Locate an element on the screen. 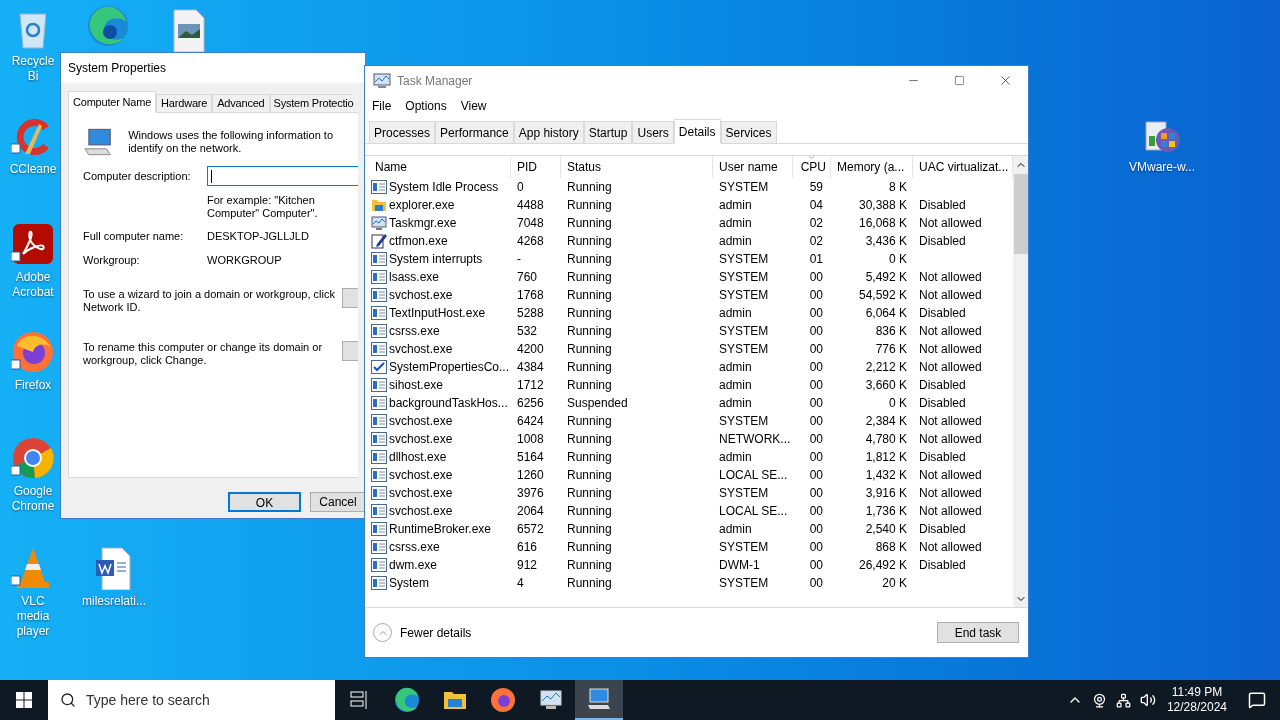  tab: Performance is located at coordinates (474, 132).